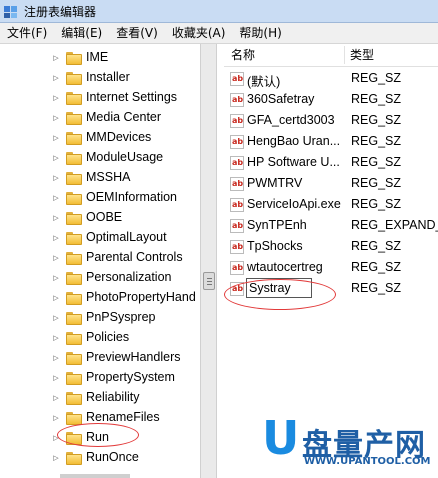 This screenshot has width=438, height=478. What do you see at coordinates (95, 476) in the screenshot?
I see `horizontal-scrollbar-thumb` at bounding box center [95, 476].